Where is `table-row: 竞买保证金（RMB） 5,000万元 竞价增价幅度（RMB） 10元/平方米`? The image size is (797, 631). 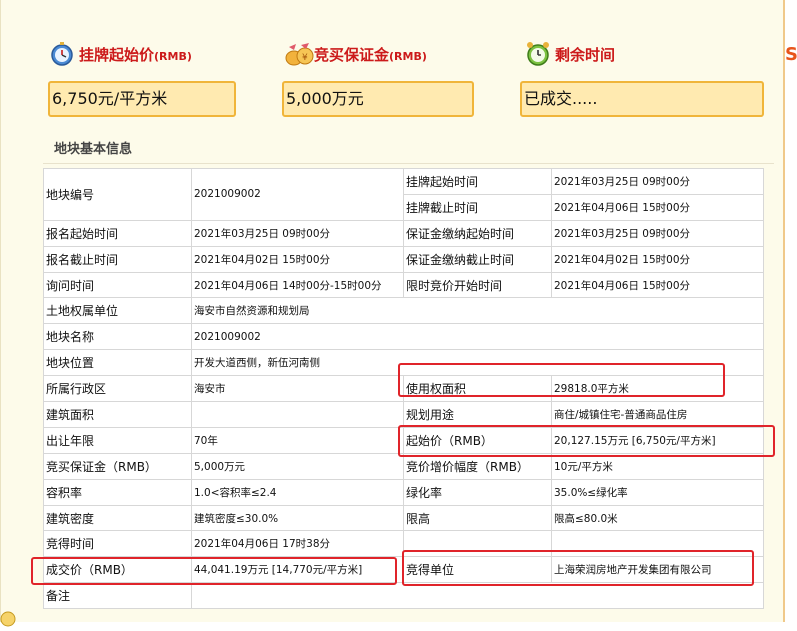
table-row: 竞买保证金（RMB） 5,000万元 竞价增价幅度（RMB） 10元/平方米 is located at coordinates (403, 466).